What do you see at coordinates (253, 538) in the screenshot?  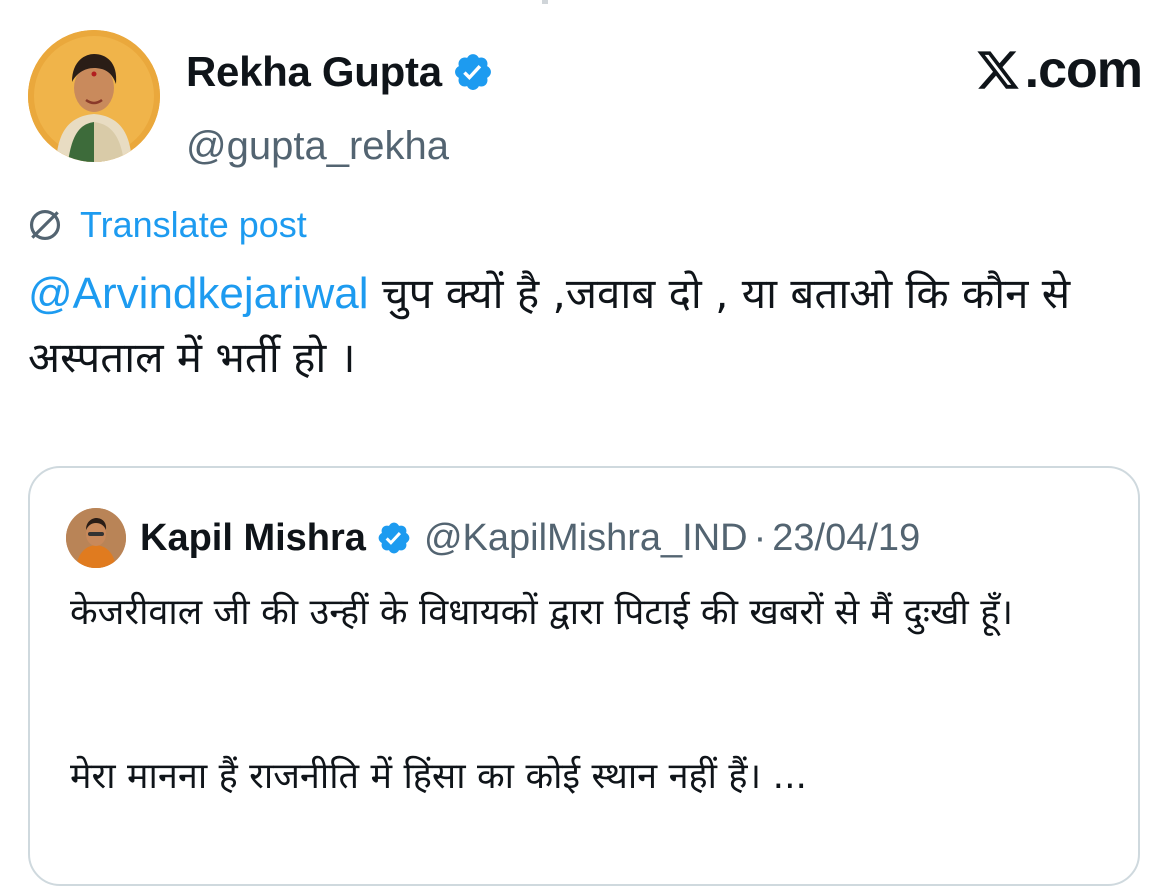 I see `quoted-author-name: Kapil Mishra` at bounding box center [253, 538].